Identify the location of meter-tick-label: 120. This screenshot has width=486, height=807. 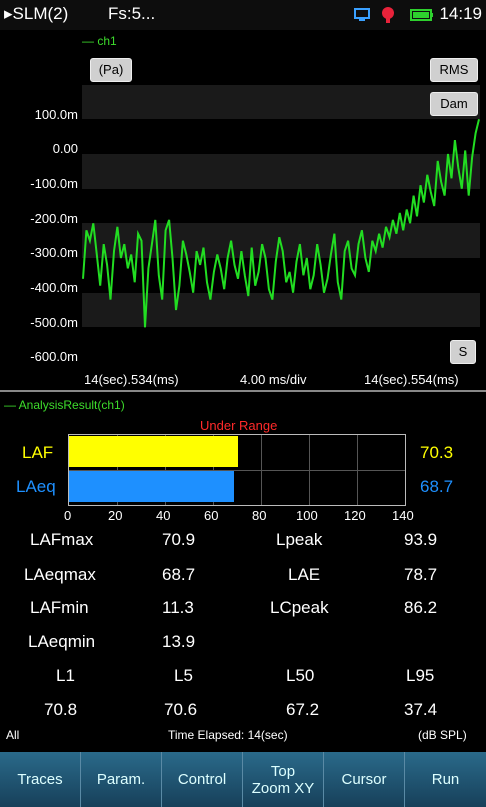
(355, 515).